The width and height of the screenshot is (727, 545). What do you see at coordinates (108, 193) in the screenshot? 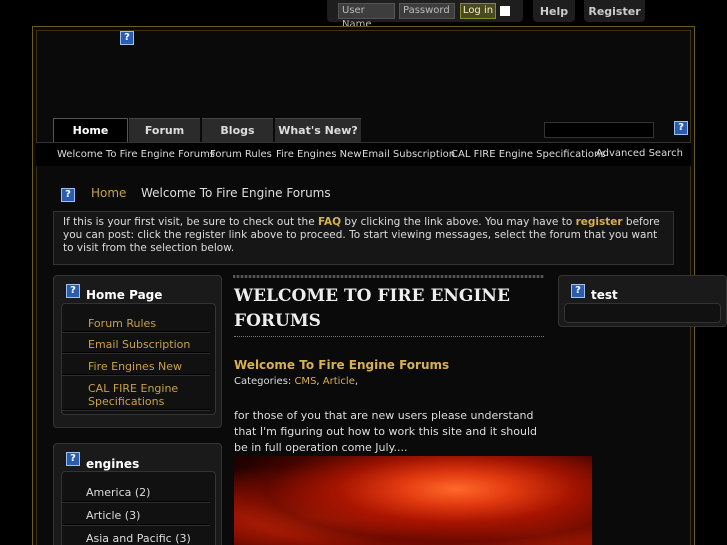
I see `breadcrumb-home: Home` at bounding box center [108, 193].